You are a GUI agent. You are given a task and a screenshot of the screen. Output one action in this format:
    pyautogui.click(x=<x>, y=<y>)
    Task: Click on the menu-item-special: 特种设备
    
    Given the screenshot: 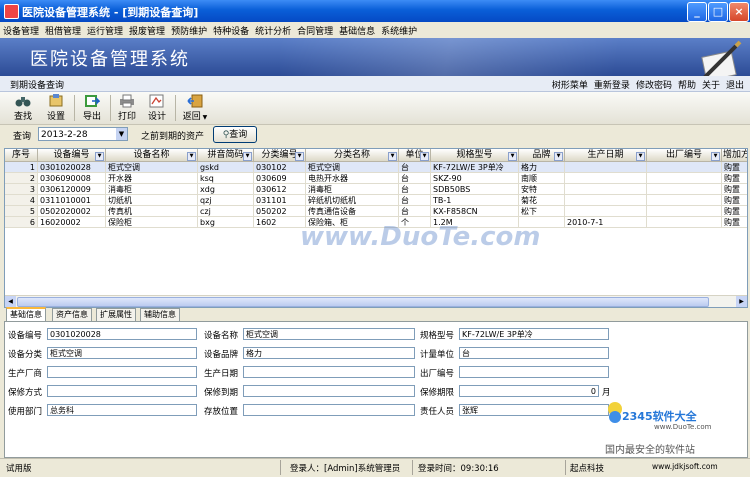 What is the action you would take?
    pyautogui.click(x=231, y=29)
    